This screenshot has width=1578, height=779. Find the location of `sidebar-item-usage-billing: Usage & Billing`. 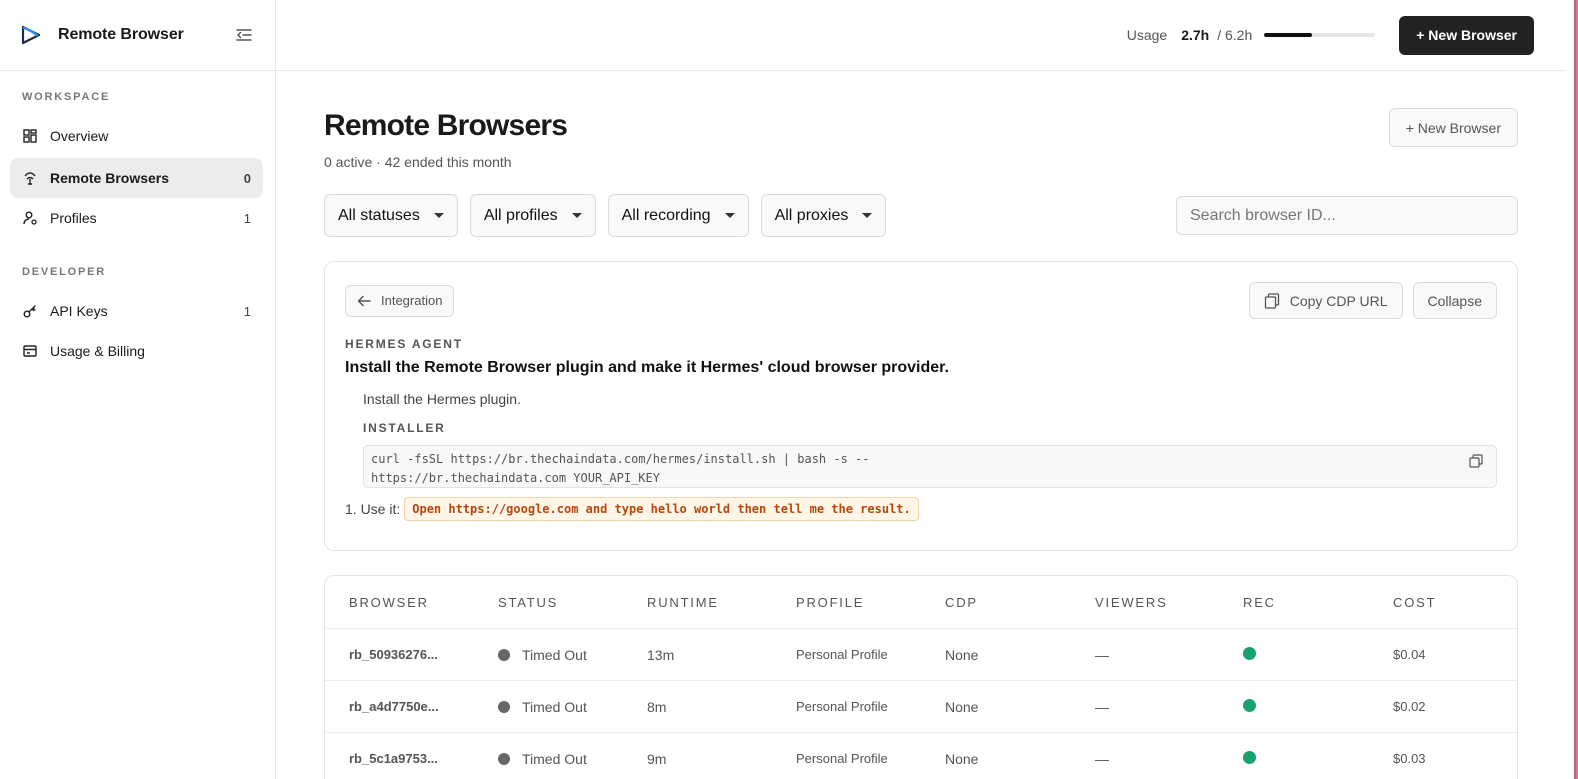

sidebar-item-usage-billing: Usage & Billing is located at coordinates (136, 351).